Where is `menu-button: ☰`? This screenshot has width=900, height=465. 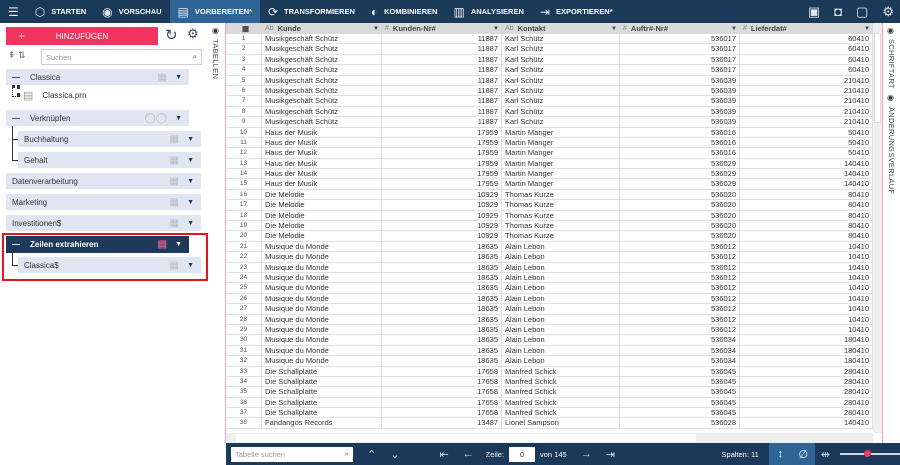
menu-button: ☰ is located at coordinates (13, 11).